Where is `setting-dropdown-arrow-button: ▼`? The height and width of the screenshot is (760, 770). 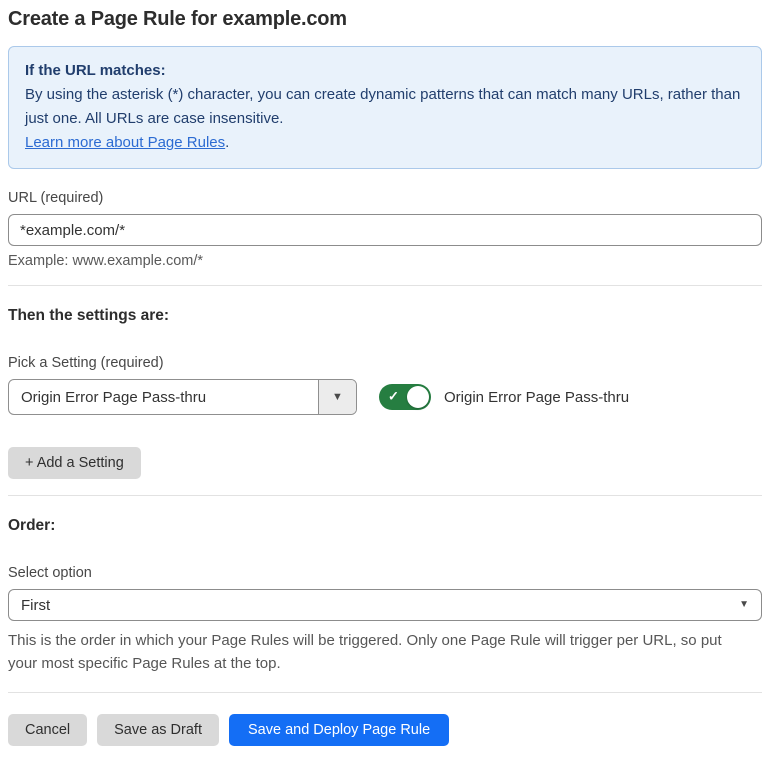 setting-dropdown-arrow-button: ▼ is located at coordinates (337, 397).